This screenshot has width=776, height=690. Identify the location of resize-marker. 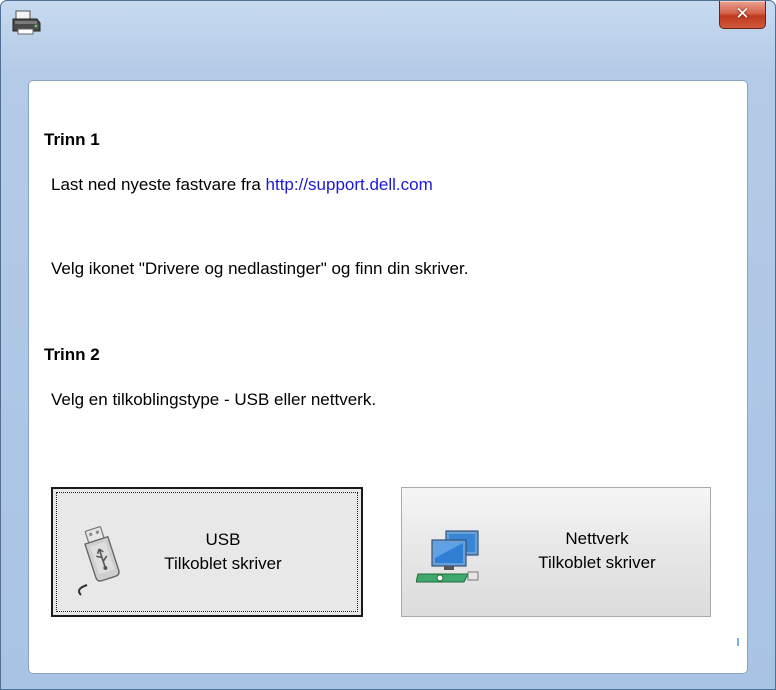
(738, 642).